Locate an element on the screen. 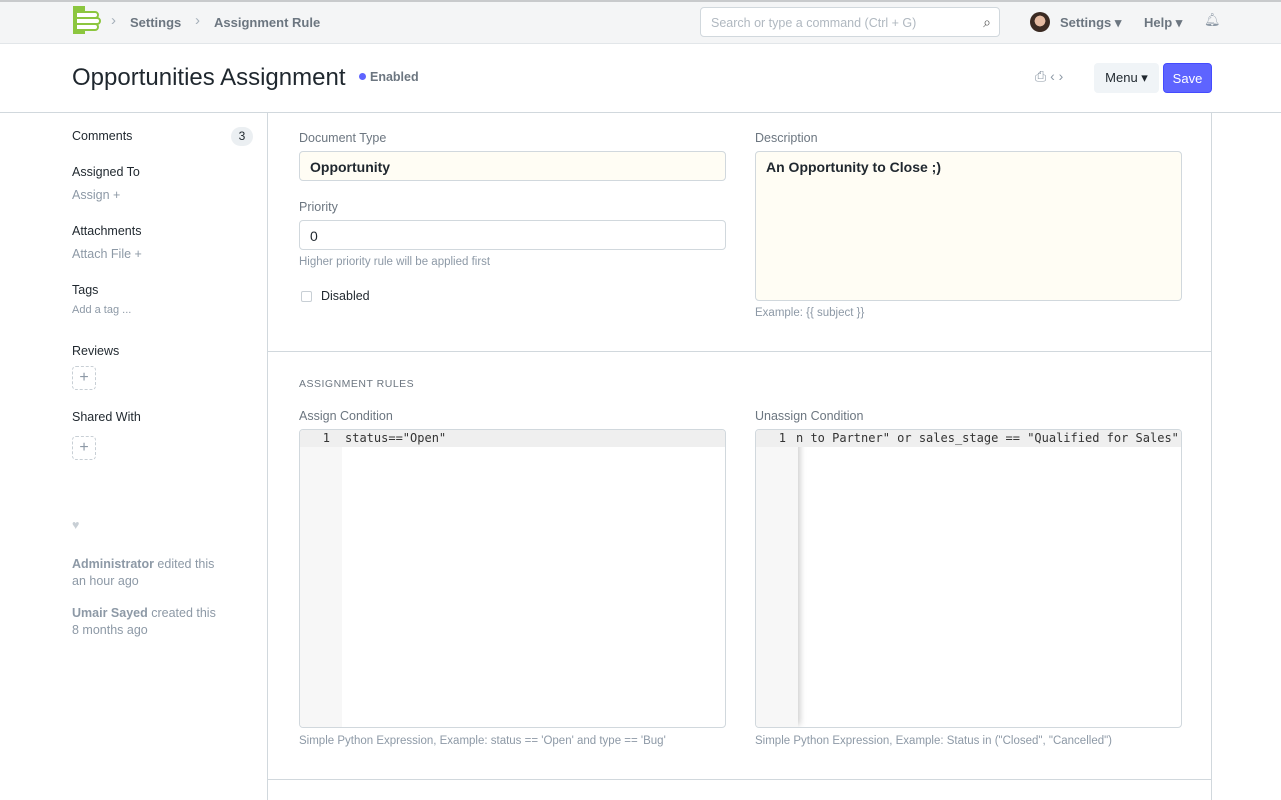 This screenshot has width=1281, height=800. menu-label: Menu is located at coordinates (1121, 77).